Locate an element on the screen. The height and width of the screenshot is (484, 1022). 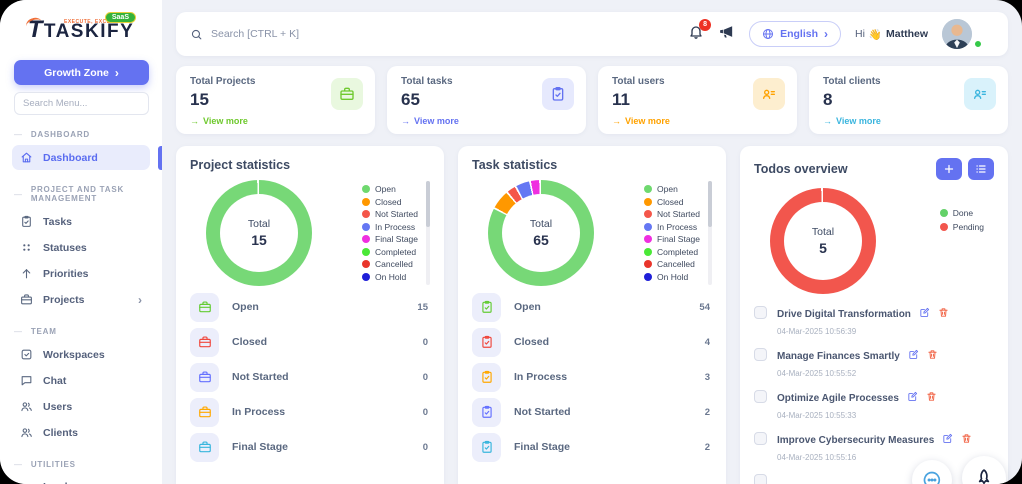
notification-badge: 8 is located at coordinates (705, 24).